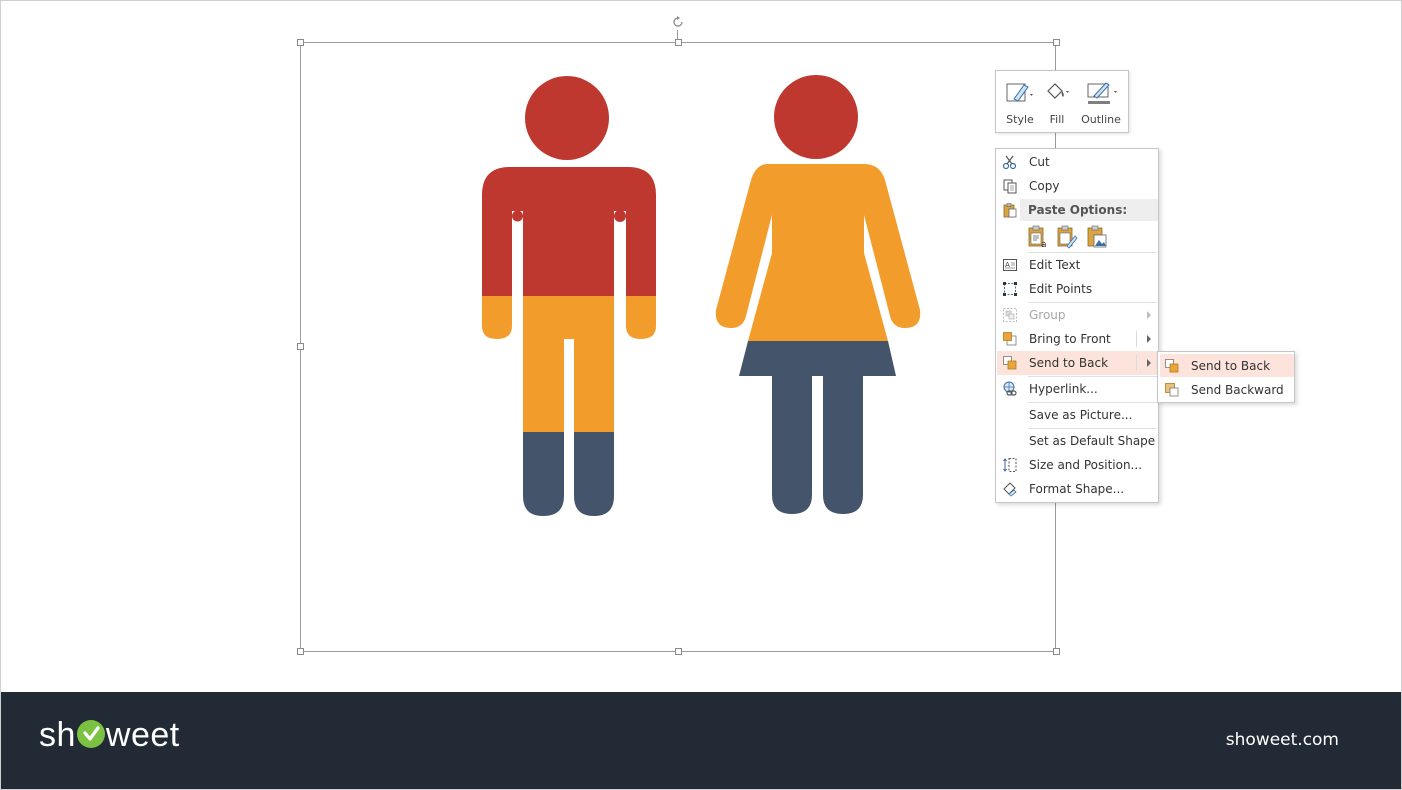 The height and width of the screenshot is (790, 1402). I want to click on outline-button: Outline, so click(1101, 102).